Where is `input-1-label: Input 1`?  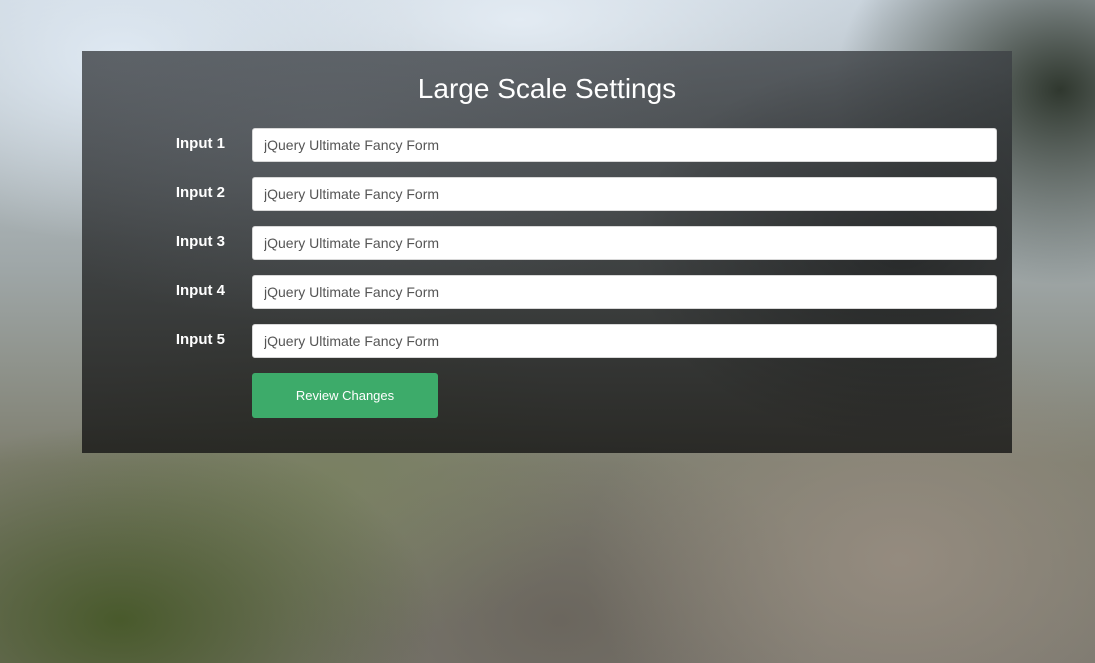
input-1-label: Input 1 is located at coordinates (200, 143).